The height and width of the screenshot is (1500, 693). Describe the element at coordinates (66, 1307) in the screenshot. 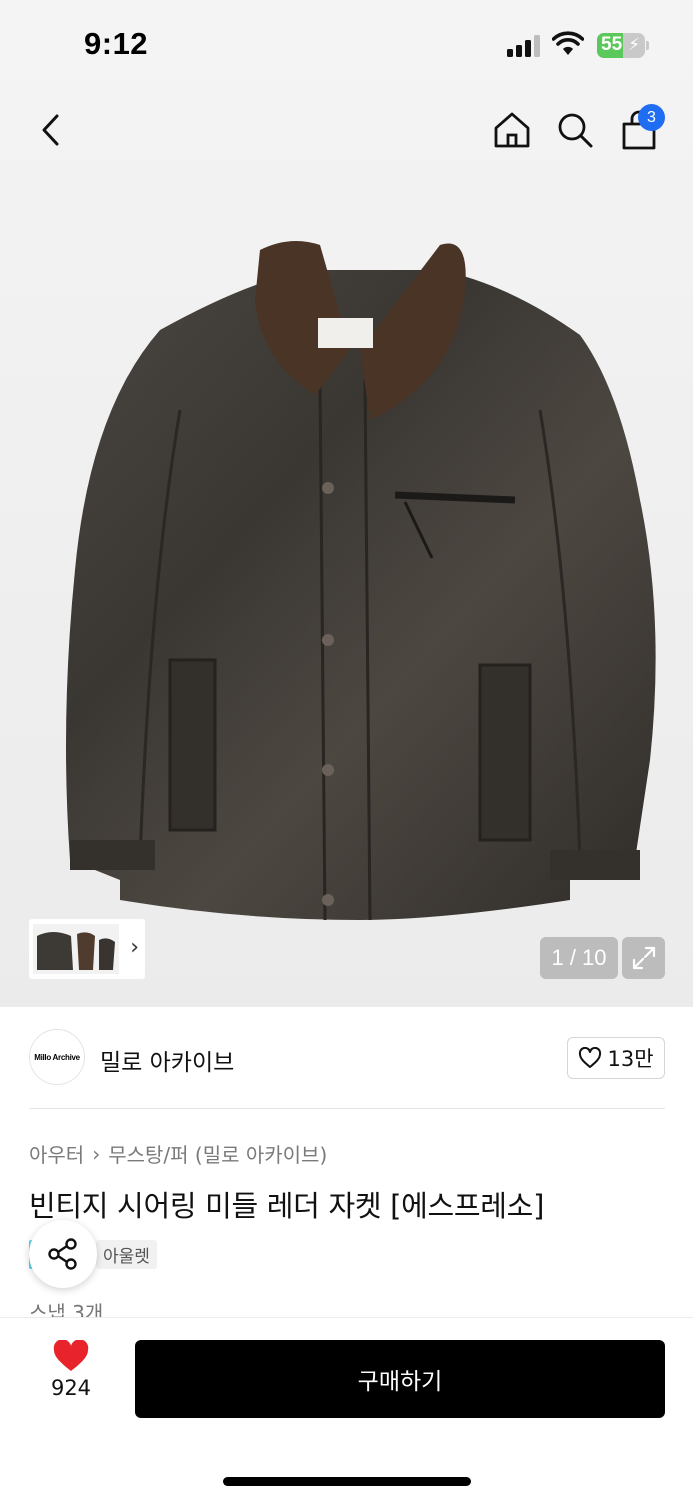

I see `snap-count: 스냅 3개` at that location.